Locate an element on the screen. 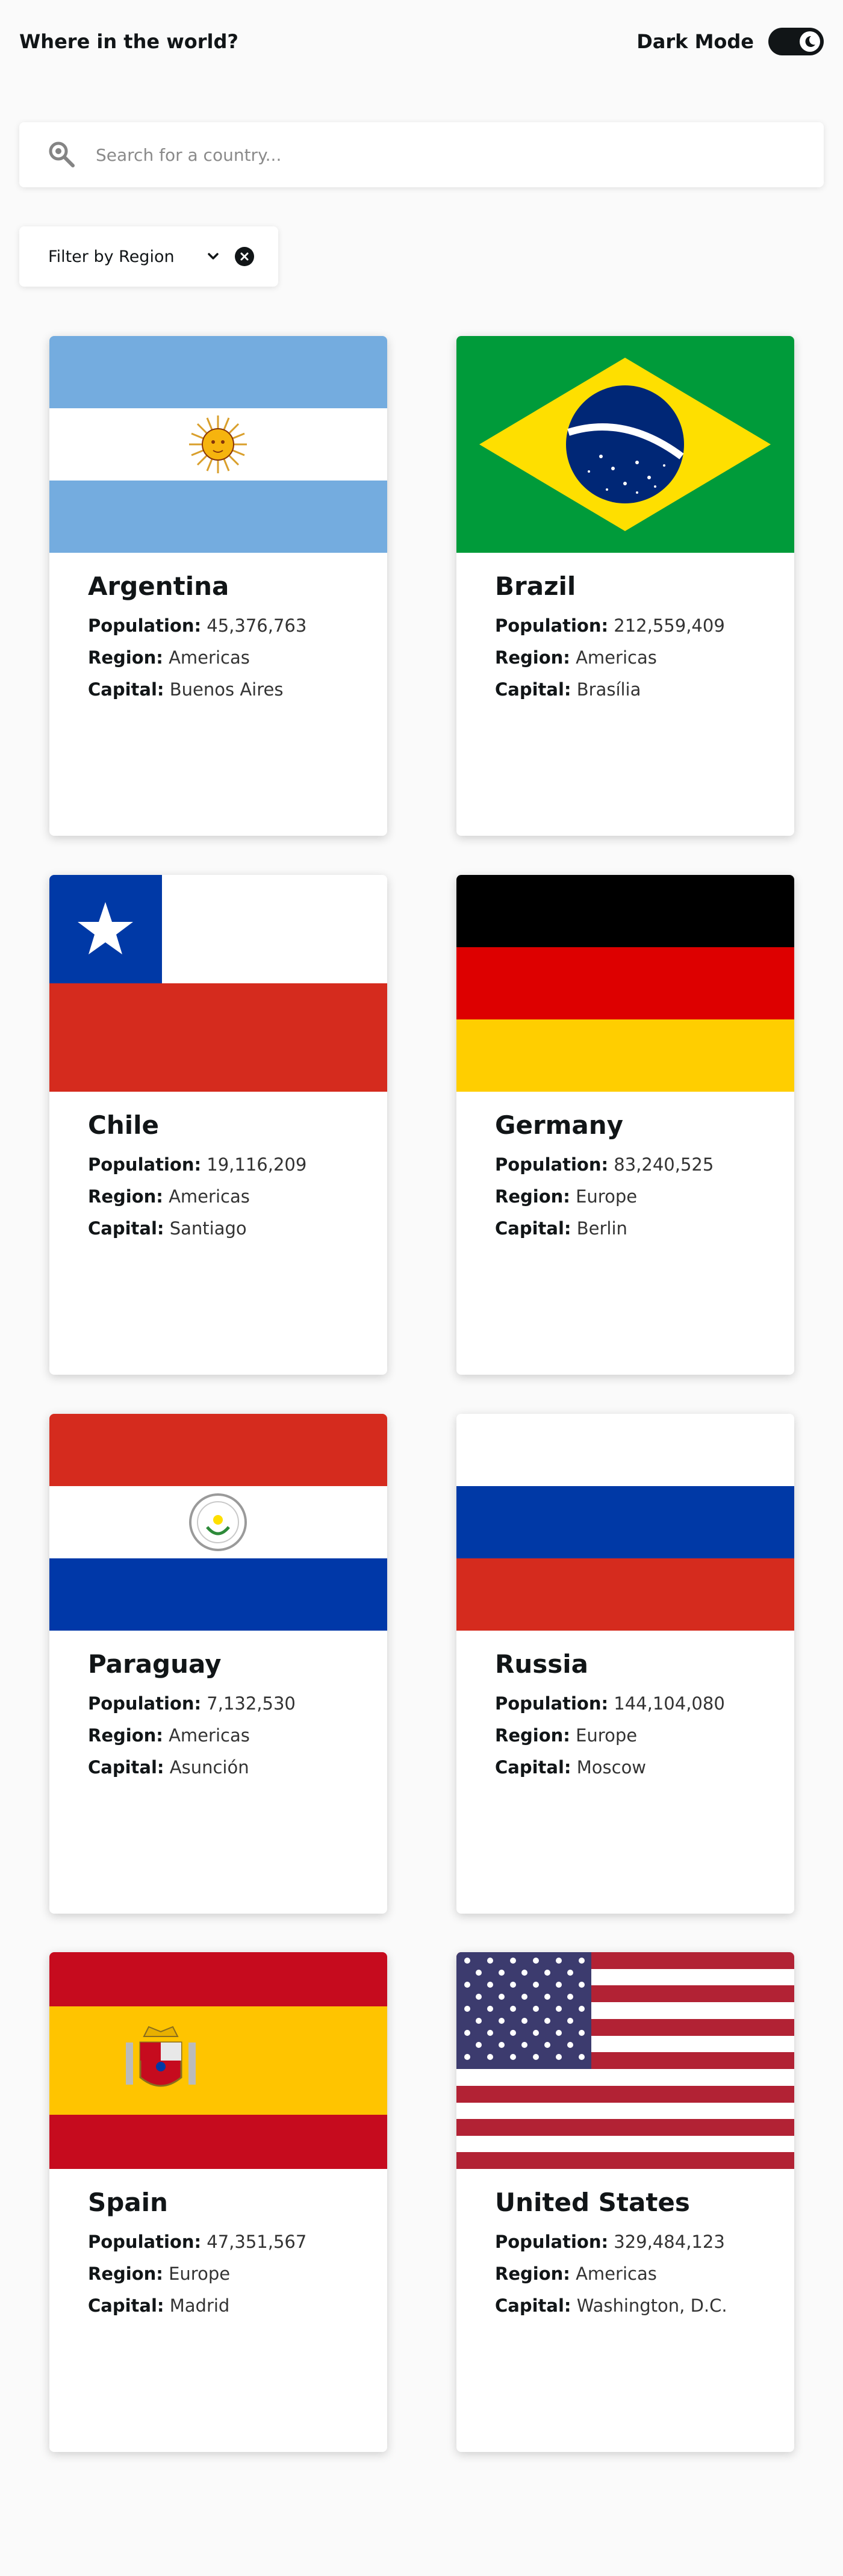 This screenshot has width=843, height=2576. capital-row: Capital: Madrid is located at coordinates (230, 2306).